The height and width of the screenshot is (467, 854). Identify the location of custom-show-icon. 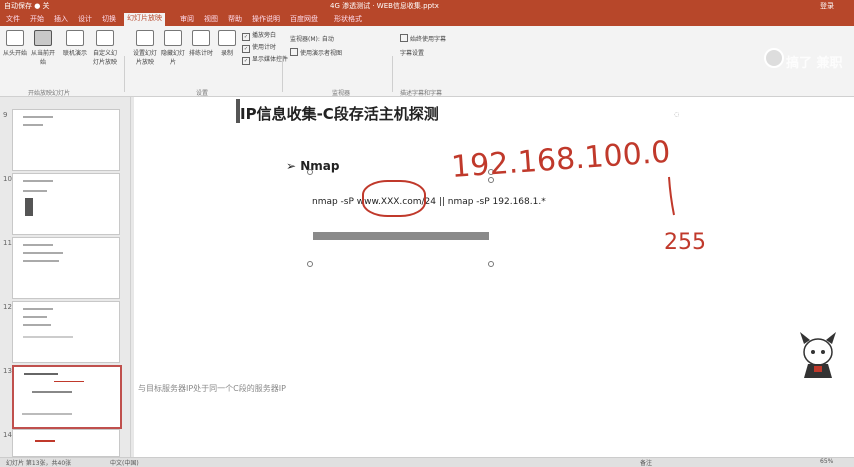
(105, 38).